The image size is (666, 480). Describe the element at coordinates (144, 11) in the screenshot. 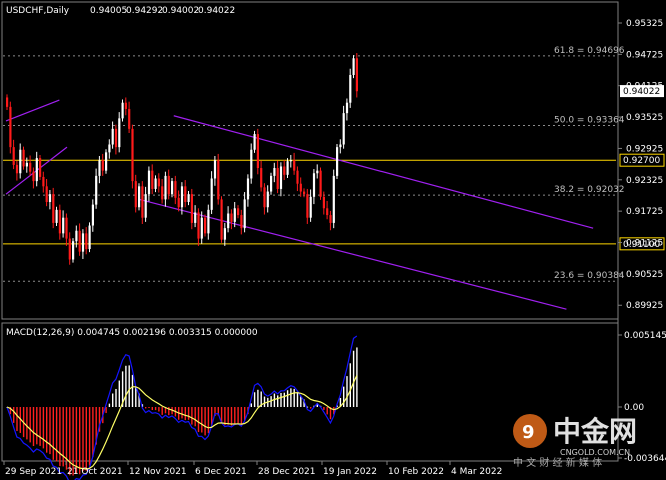

I see `high-value: 0.94292` at that location.